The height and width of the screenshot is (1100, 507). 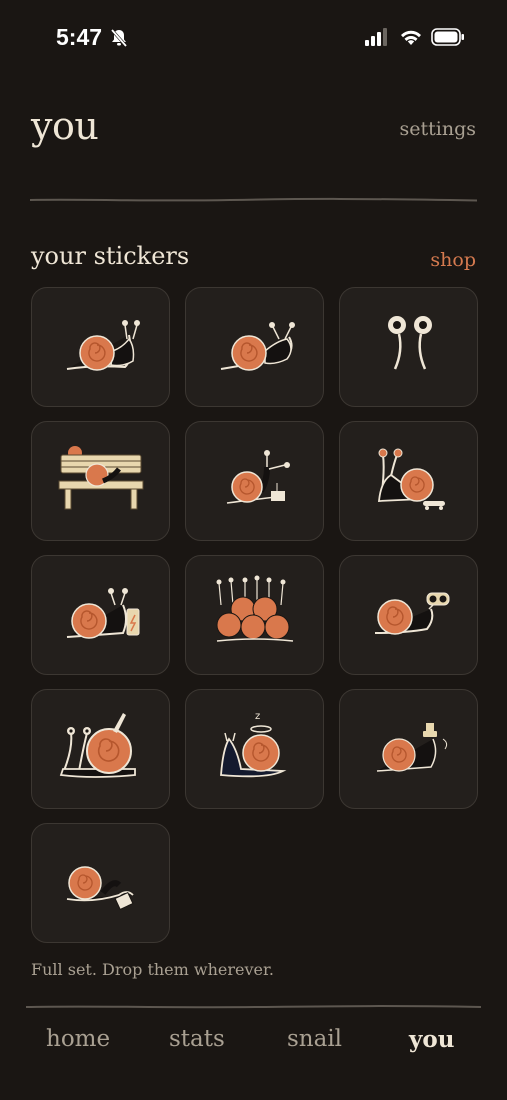 What do you see at coordinates (411, 479) in the screenshot?
I see `snail-on-skateboard-sticker` at bounding box center [411, 479].